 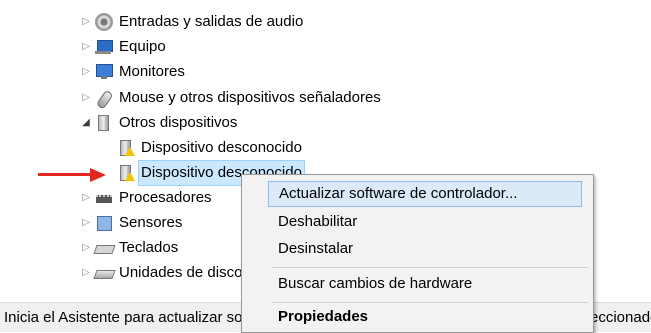 What do you see at coordinates (142, 46) in the screenshot?
I see `tree-item-label: Equipo` at bounding box center [142, 46].